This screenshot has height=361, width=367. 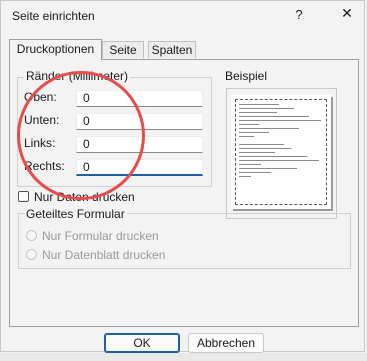 I want to click on split-form-legend: Geteiltes Formular, so click(x=75, y=214).